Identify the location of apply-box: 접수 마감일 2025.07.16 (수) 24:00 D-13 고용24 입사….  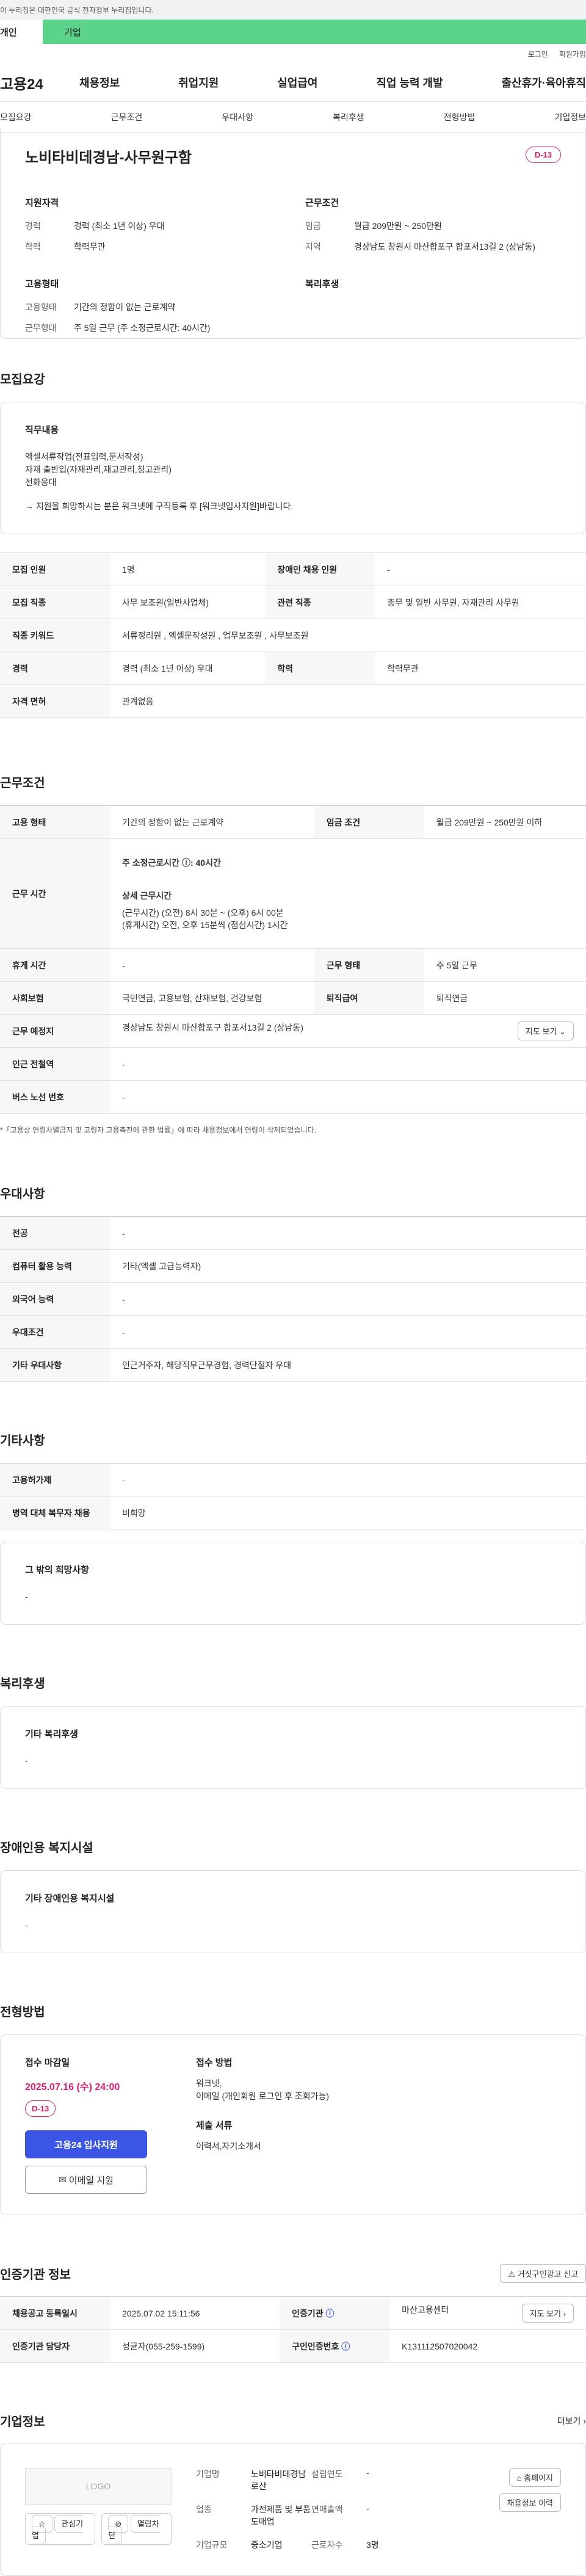
(293, 2124).